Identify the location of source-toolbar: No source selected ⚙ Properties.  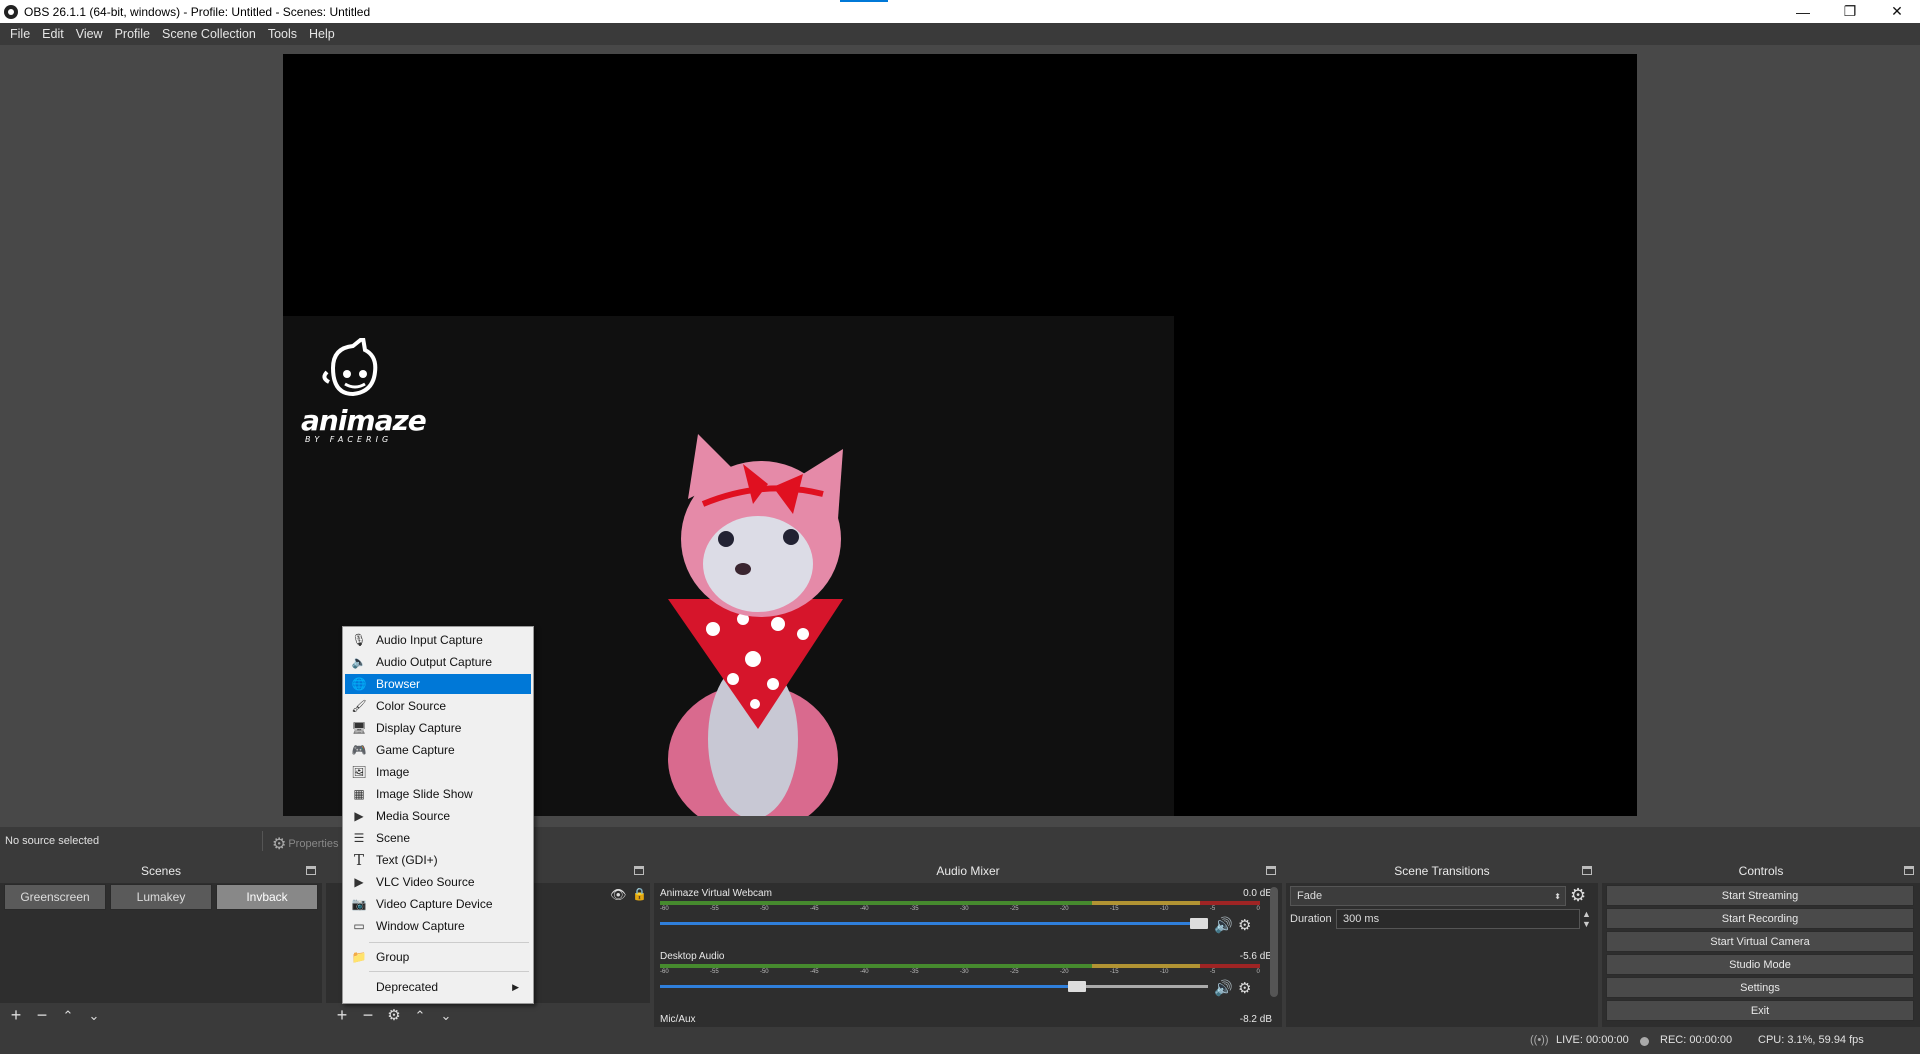
(960, 841).